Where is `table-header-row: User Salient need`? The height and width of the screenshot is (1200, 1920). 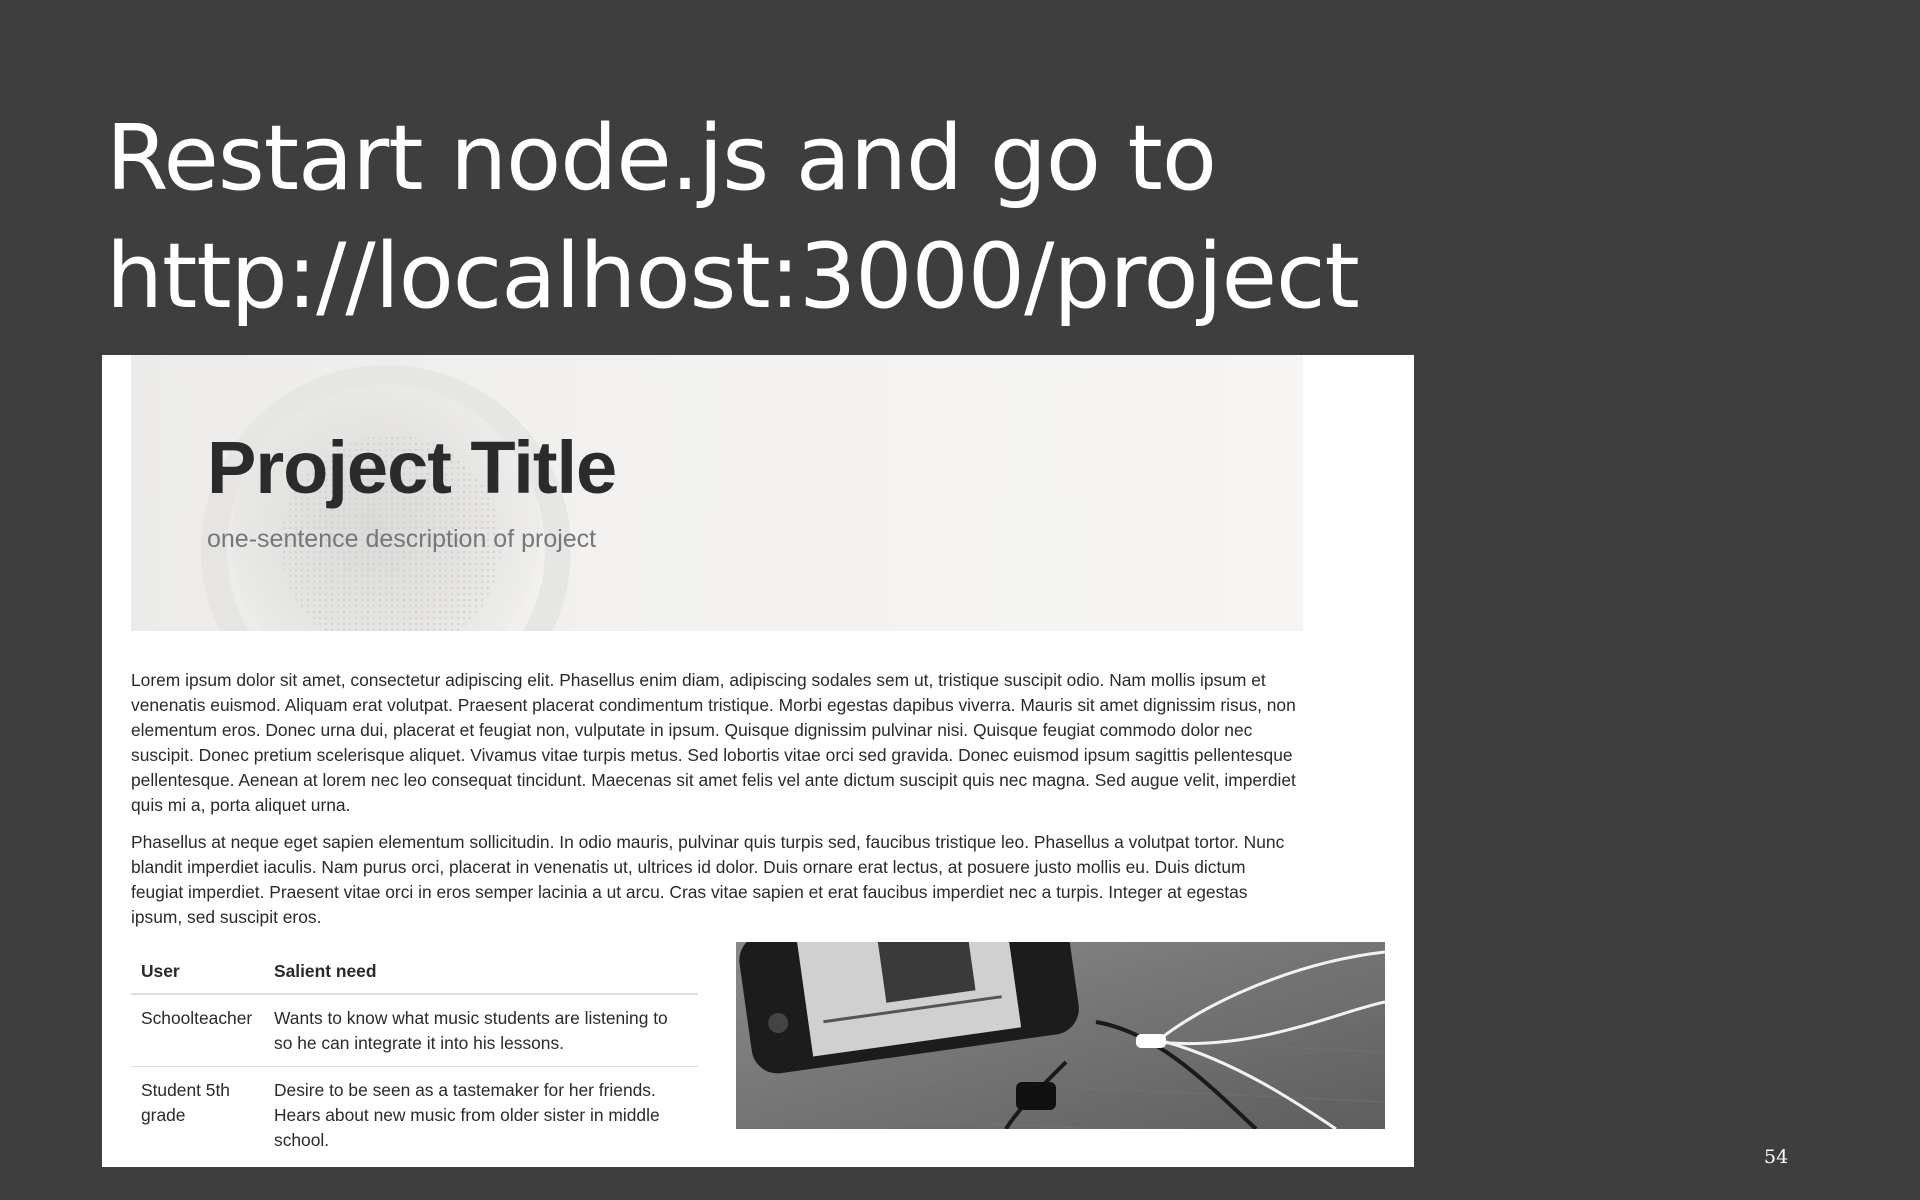
table-header-row: User Salient need is located at coordinates (414, 973).